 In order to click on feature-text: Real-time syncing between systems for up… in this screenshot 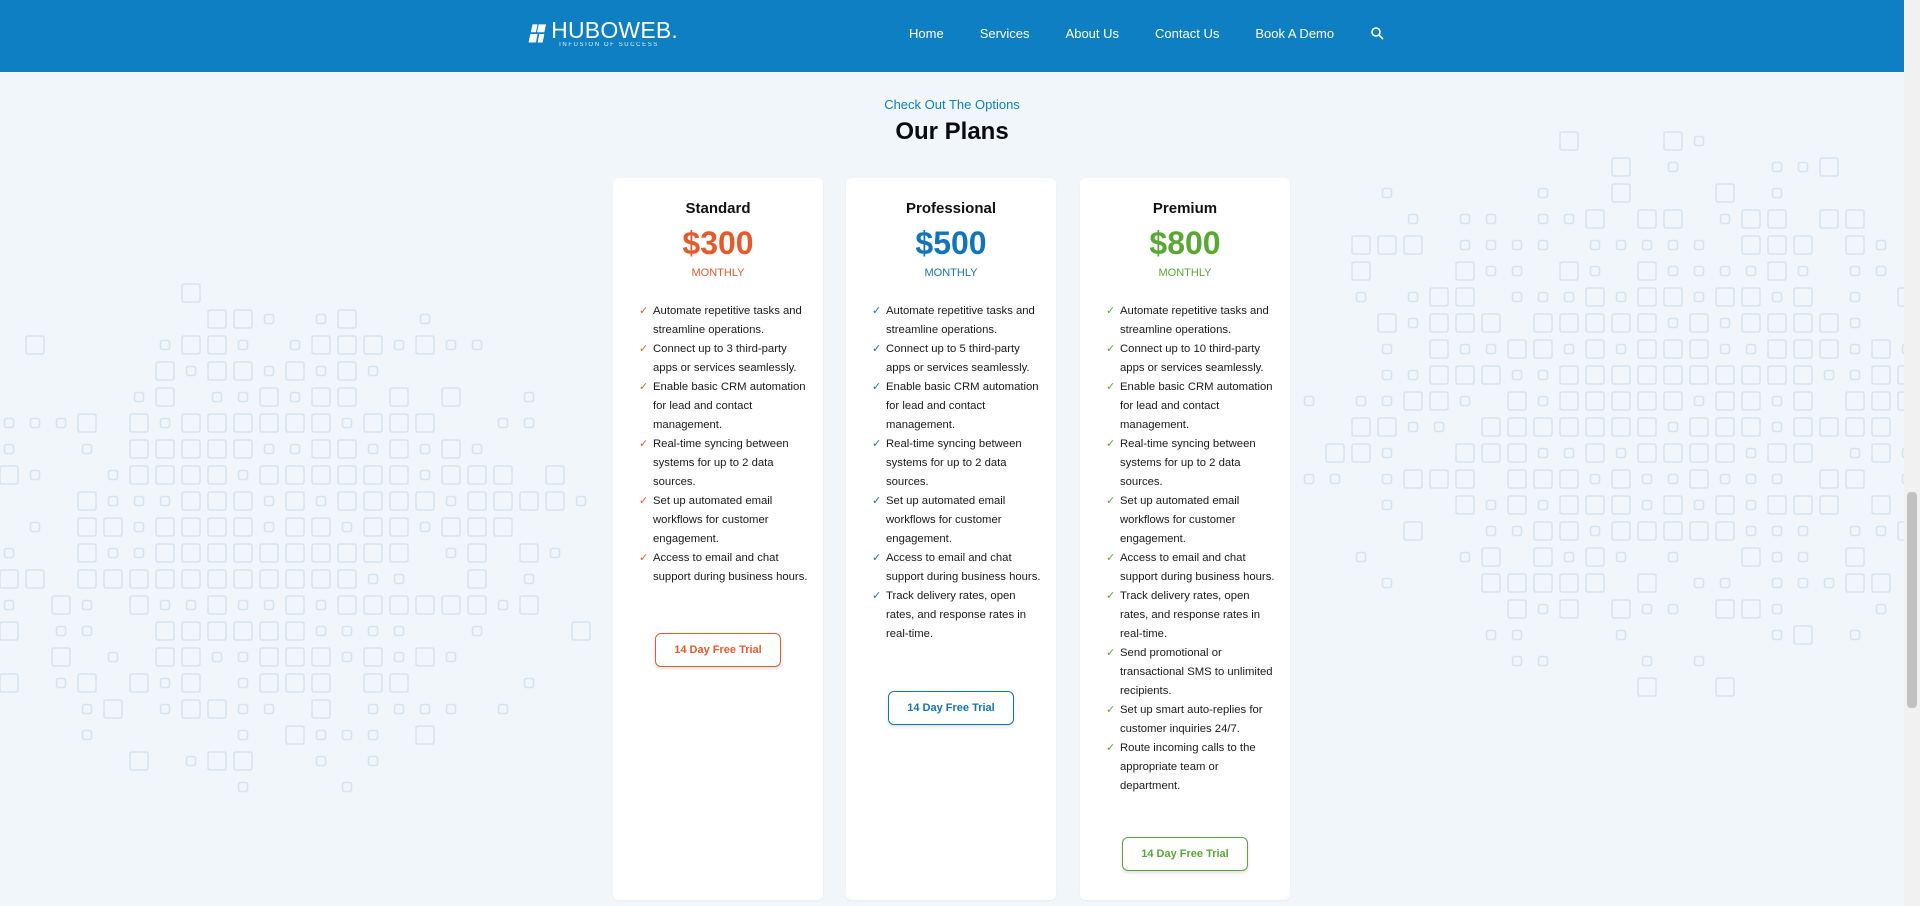, I will do `click(1188, 463)`.